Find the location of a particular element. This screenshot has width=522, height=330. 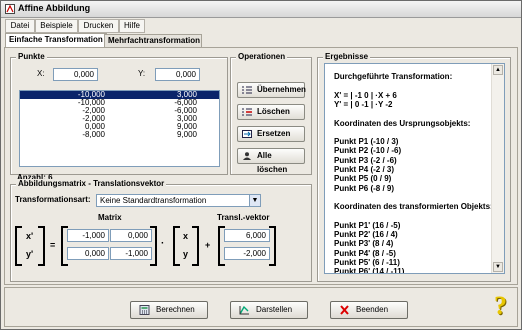

help-icon: ? is located at coordinates (502, 305).